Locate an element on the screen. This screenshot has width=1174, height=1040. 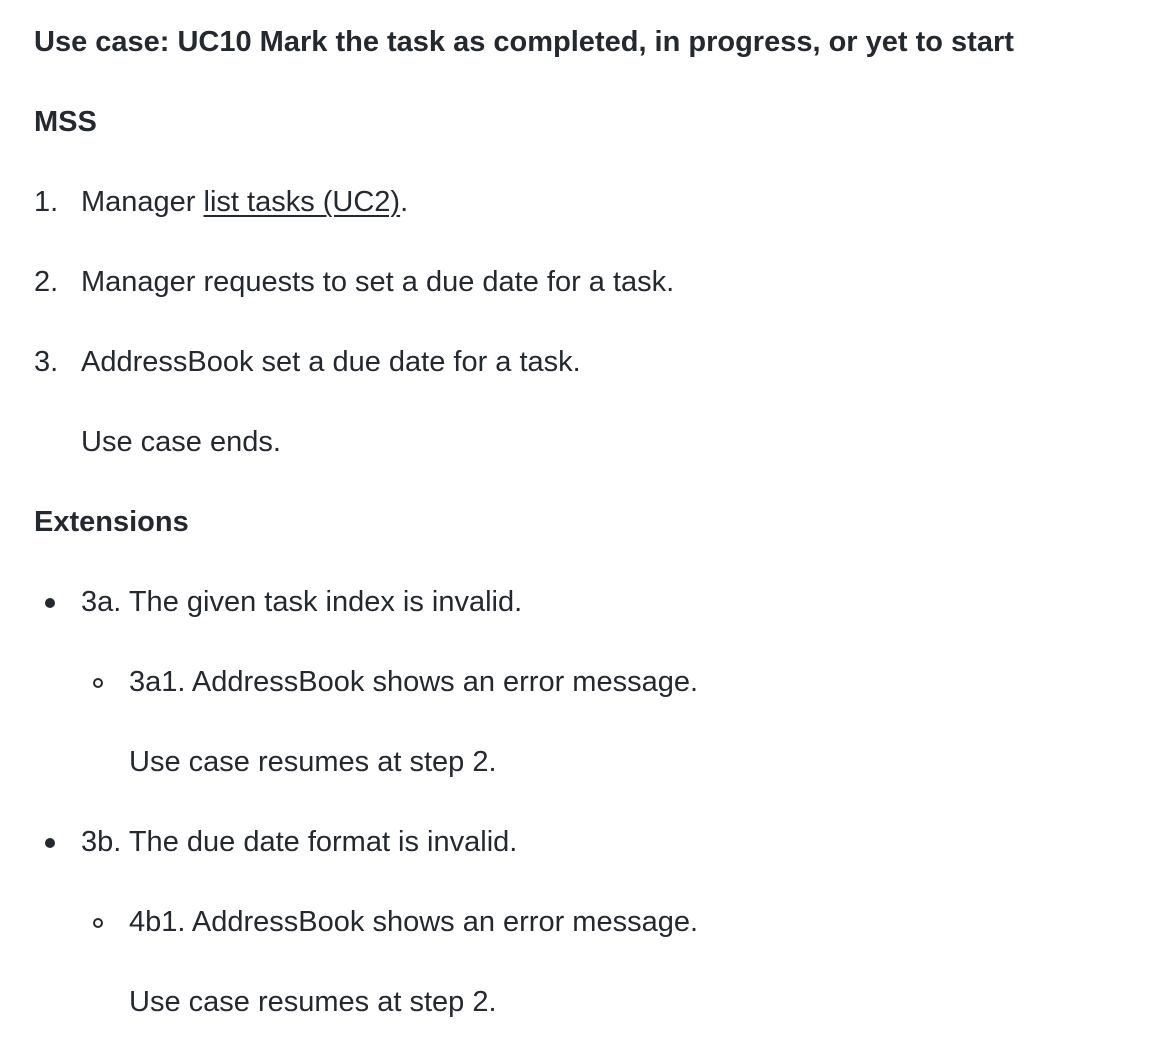
step-prefix: Manager is located at coordinates (142, 202).